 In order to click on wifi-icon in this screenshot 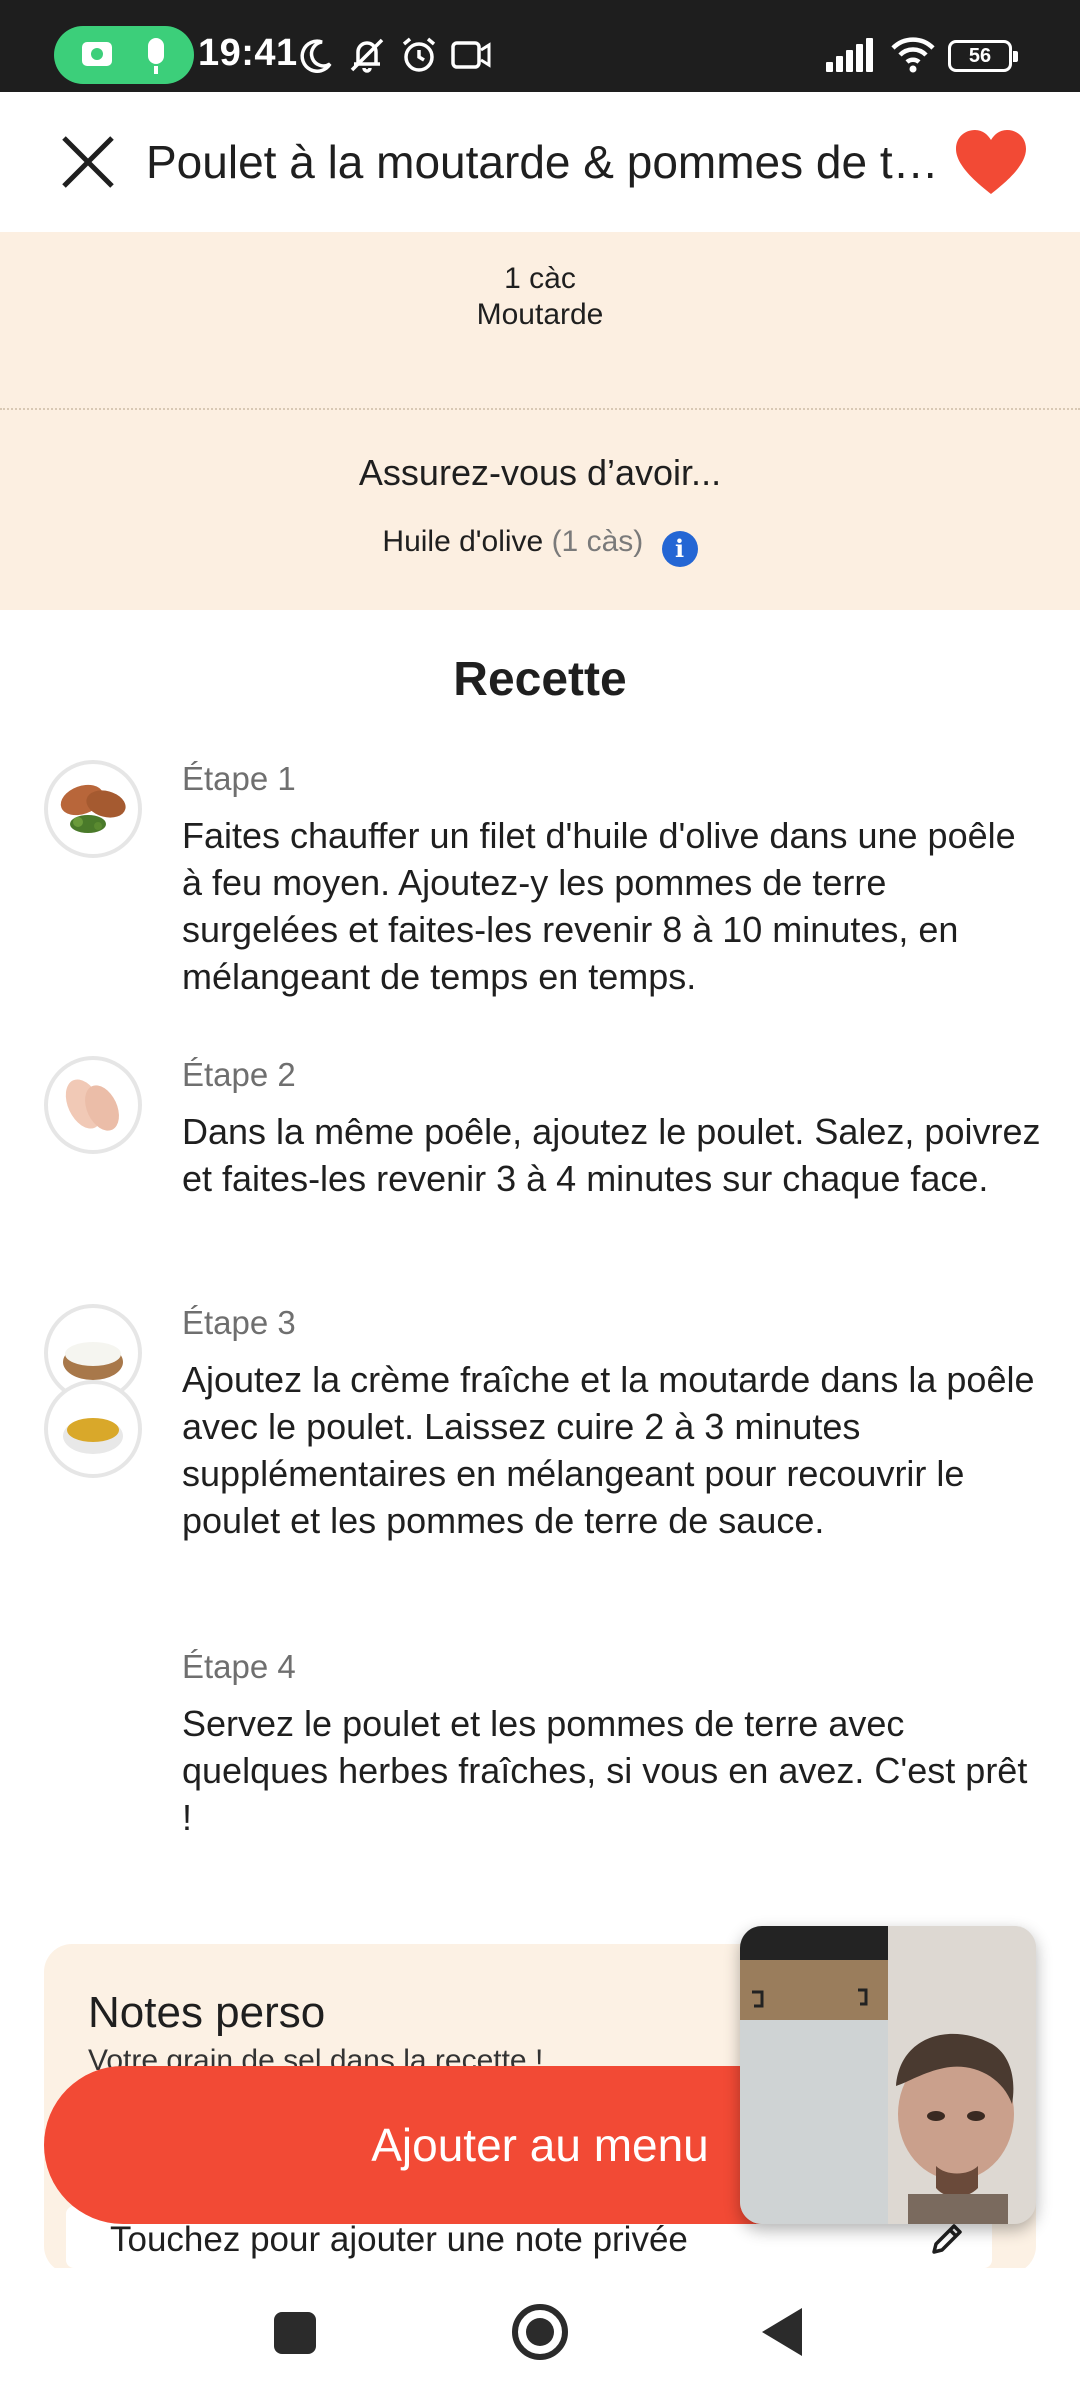, I will do `click(913, 55)`.